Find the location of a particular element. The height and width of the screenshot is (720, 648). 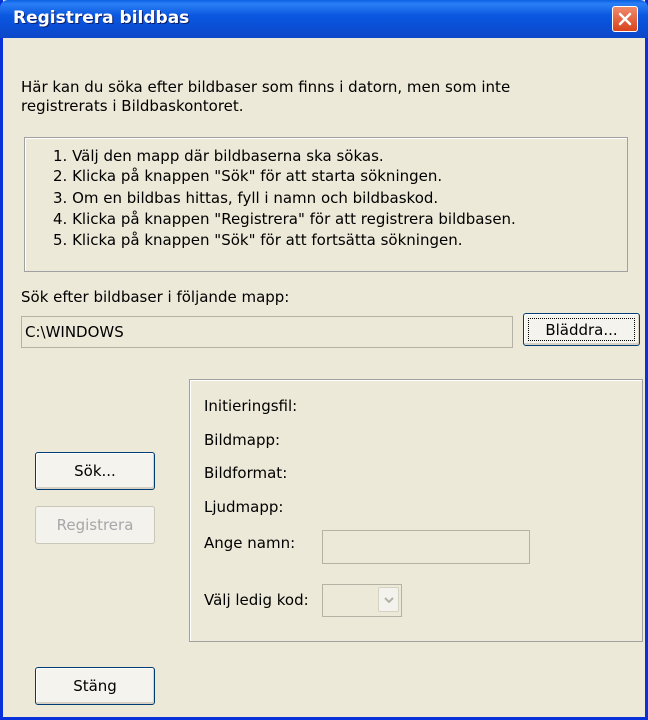

folder-path-field: C:\WINDOWS is located at coordinates (267, 332).